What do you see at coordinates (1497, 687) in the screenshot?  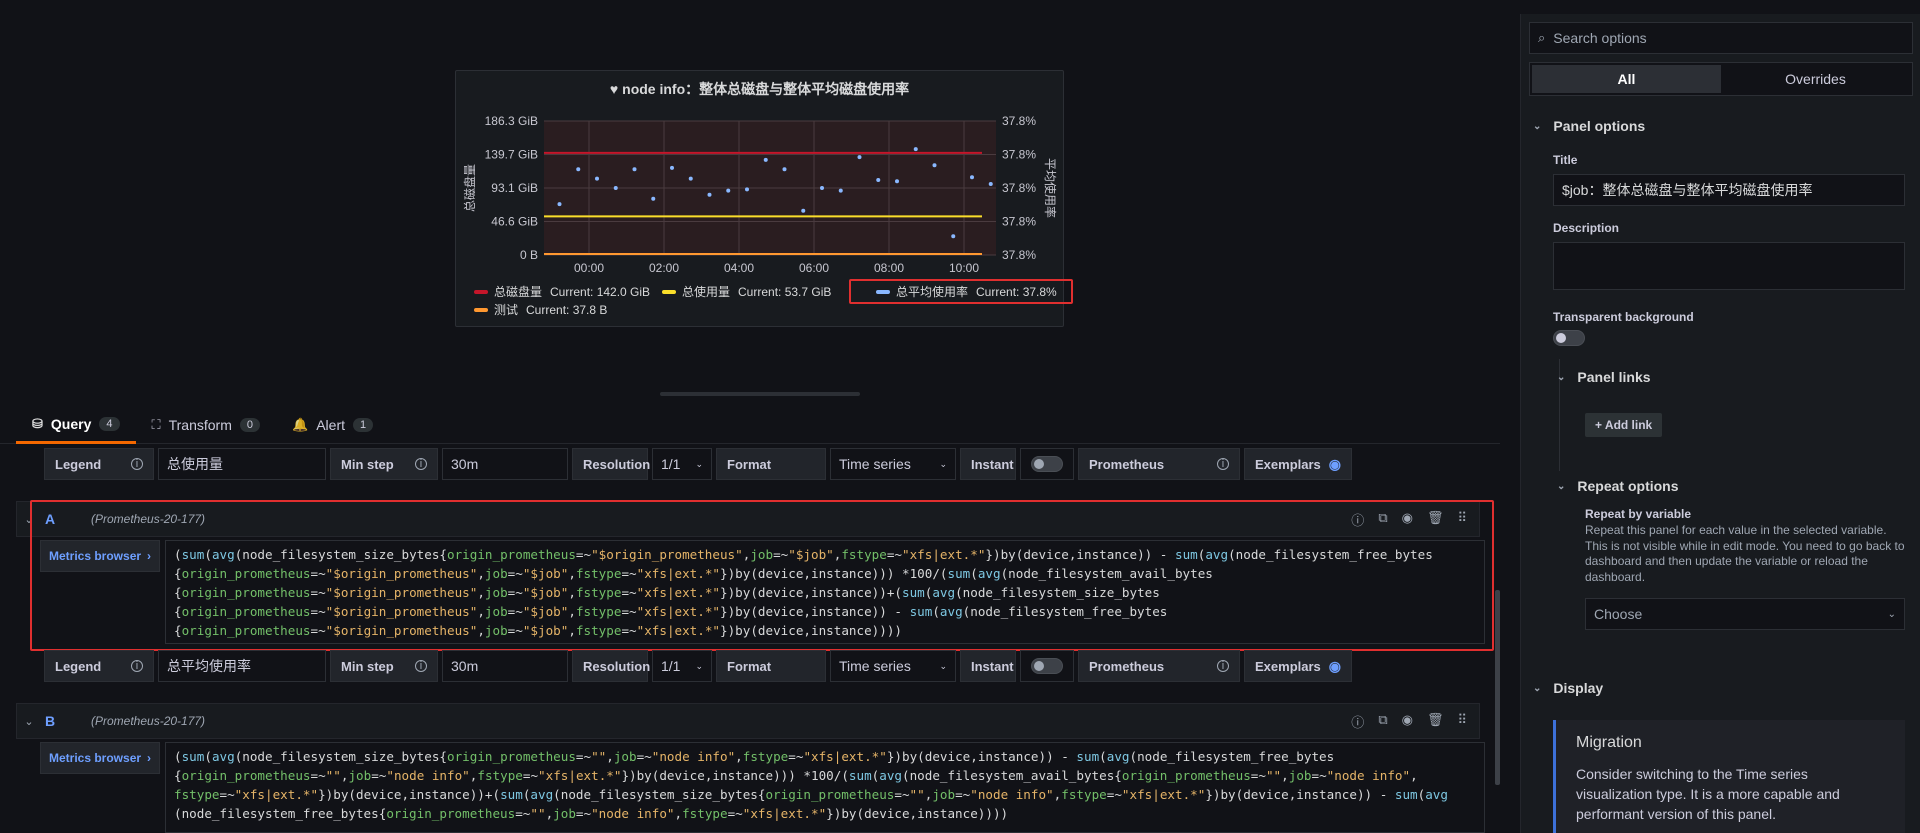 I see `scrollbar` at bounding box center [1497, 687].